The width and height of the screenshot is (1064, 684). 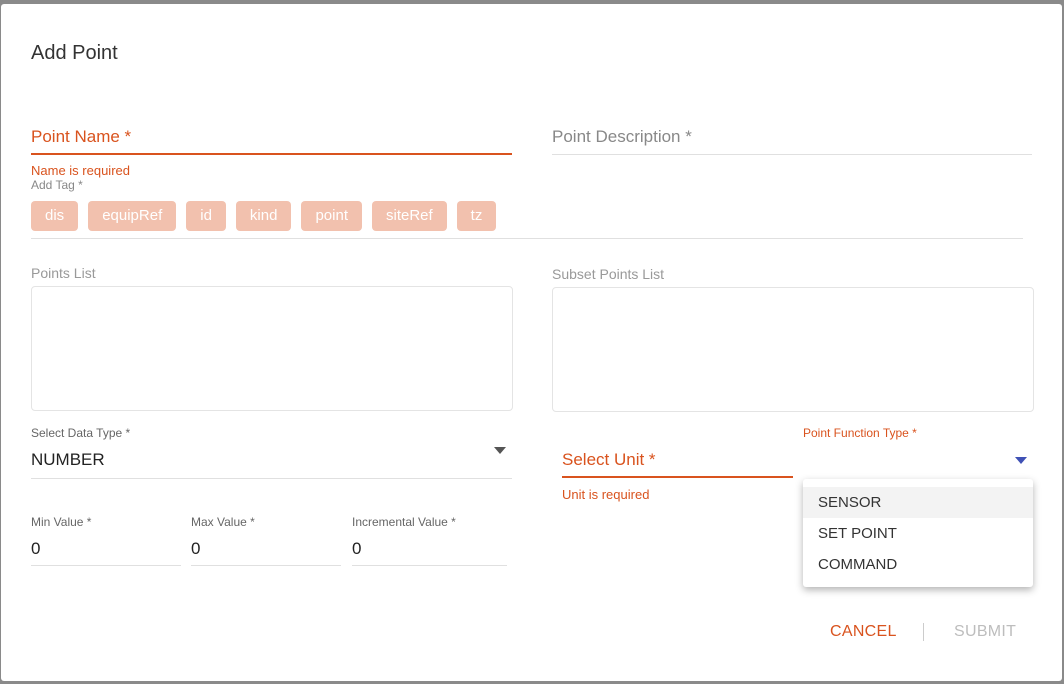 What do you see at coordinates (409, 216) in the screenshot?
I see `tag-chip-siteref: siteRef` at bounding box center [409, 216].